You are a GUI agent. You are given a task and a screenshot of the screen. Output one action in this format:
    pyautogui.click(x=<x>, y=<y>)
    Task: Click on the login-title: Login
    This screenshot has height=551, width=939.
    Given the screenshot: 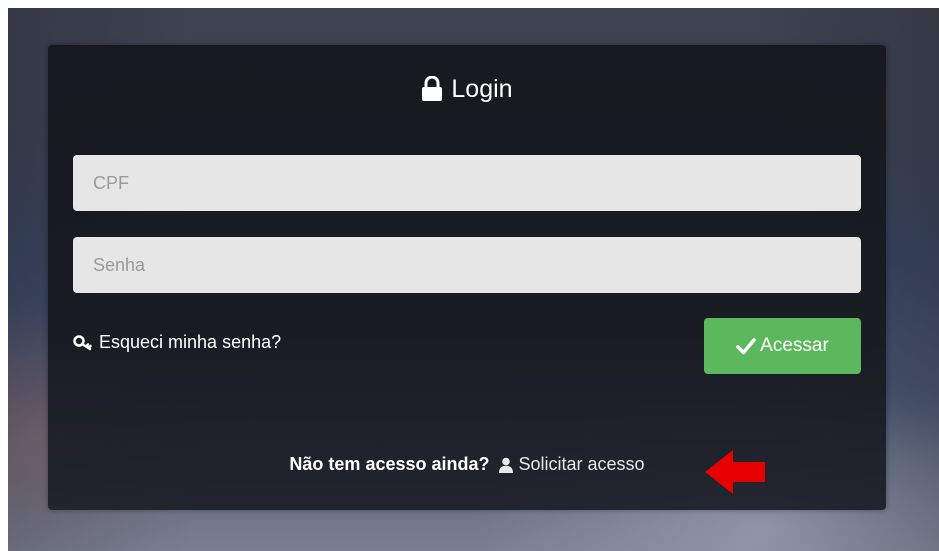 What is the action you would take?
    pyautogui.click(x=467, y=89)
    